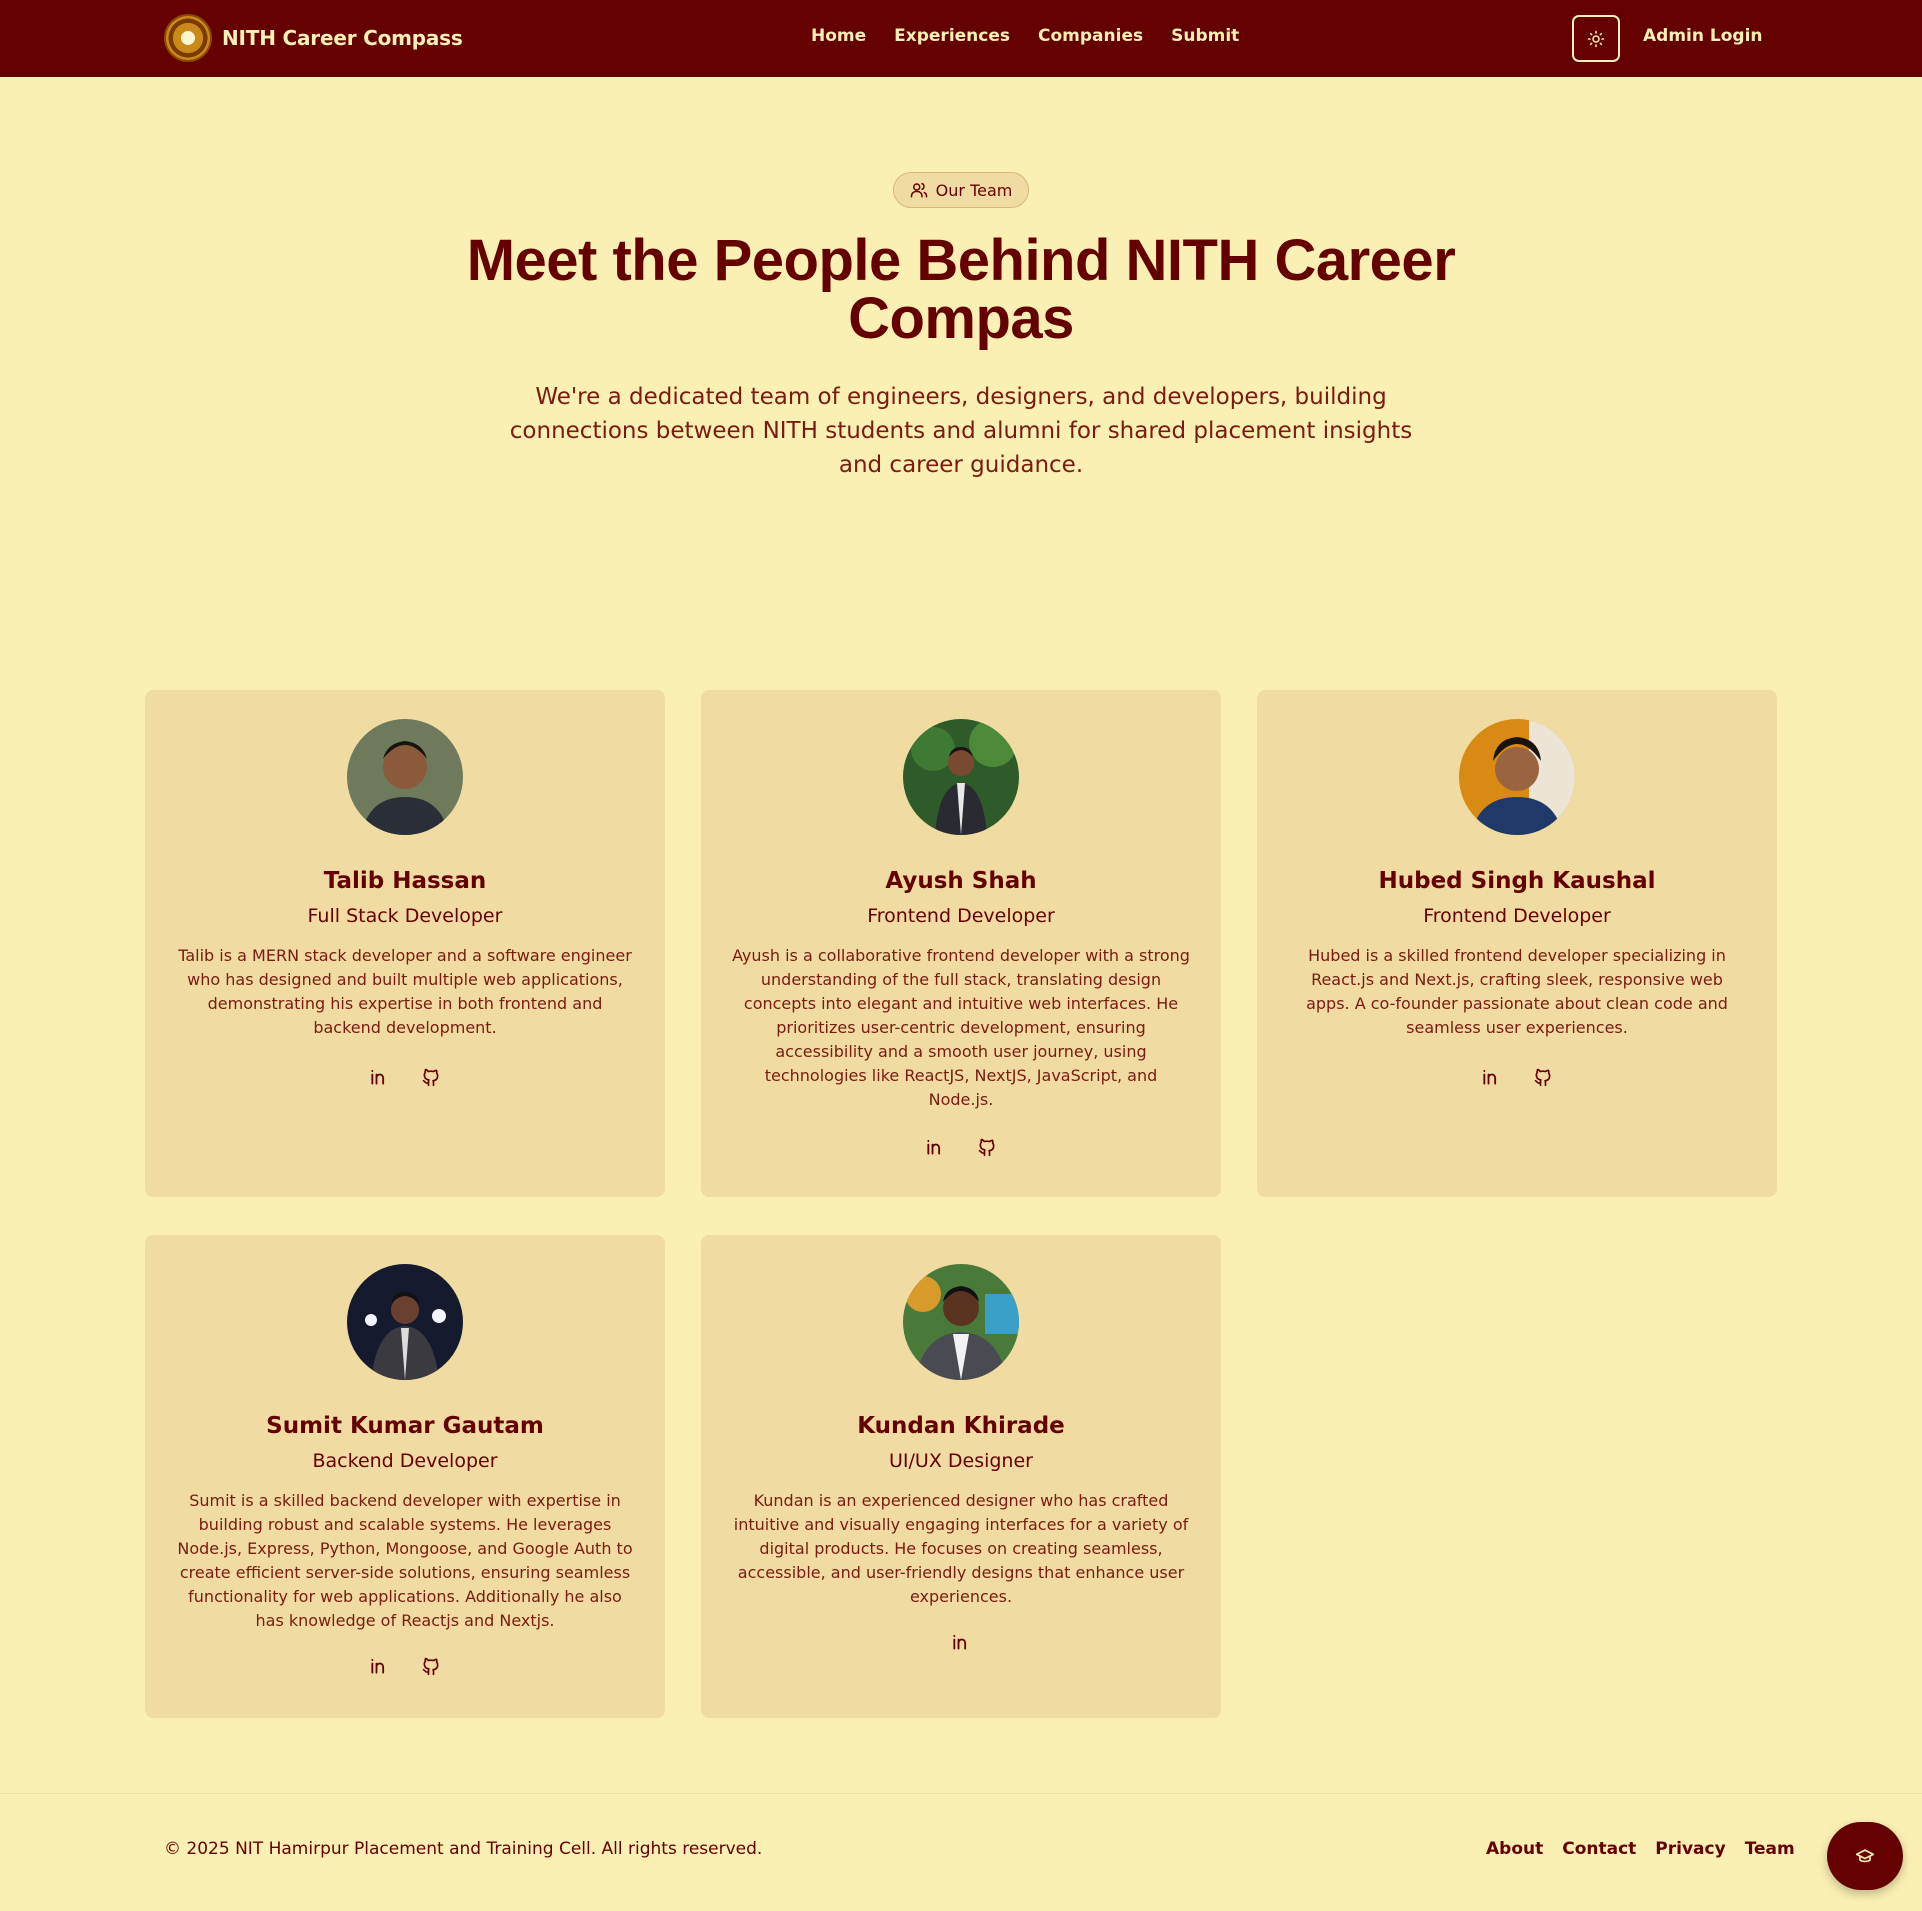  What do you see at coordinates (918, 190) in the screenshot?
I see `users-icon` at bounding box center [918, 190].